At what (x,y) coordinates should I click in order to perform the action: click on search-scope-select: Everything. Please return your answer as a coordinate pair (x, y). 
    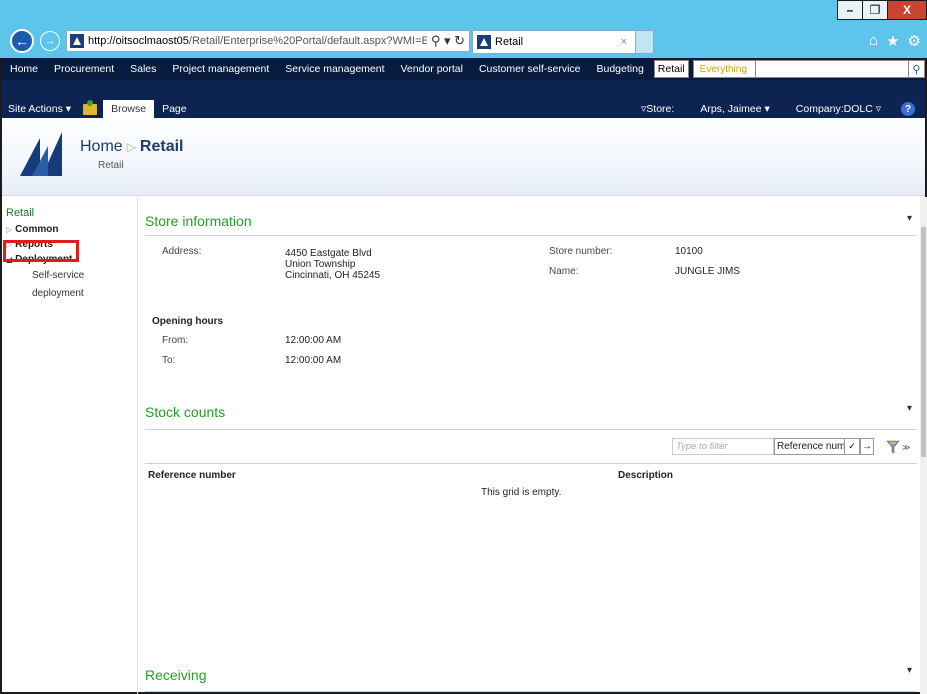
    Looking at the image, I should click on (724, 69).